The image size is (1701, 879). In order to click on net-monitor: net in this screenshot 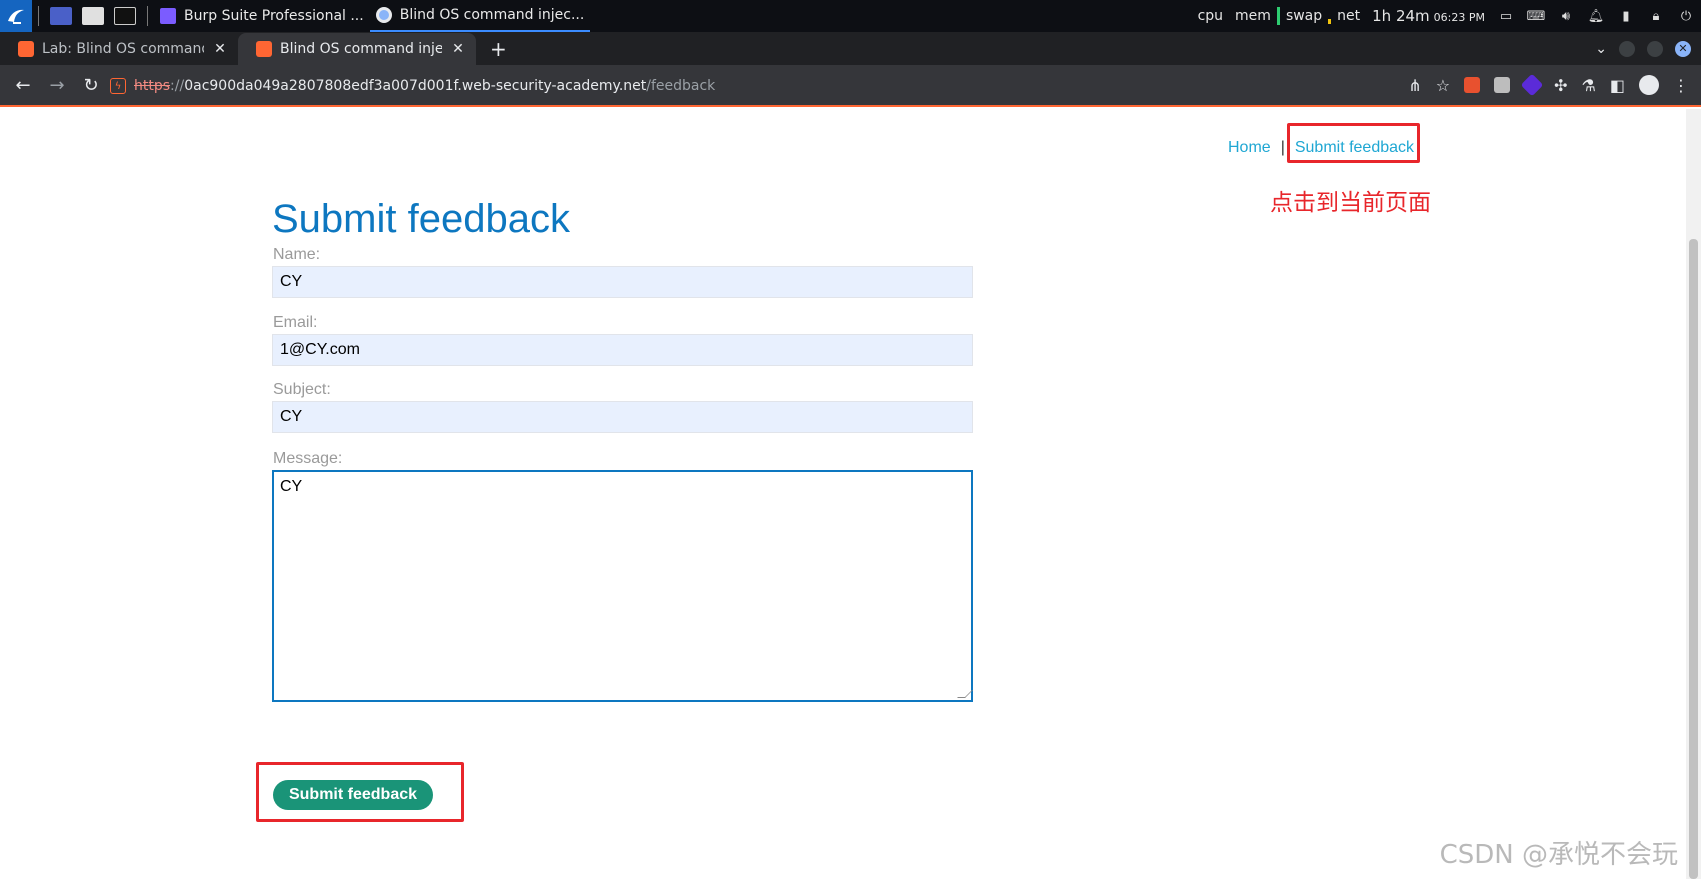, I will do `click(1349, 16)`.